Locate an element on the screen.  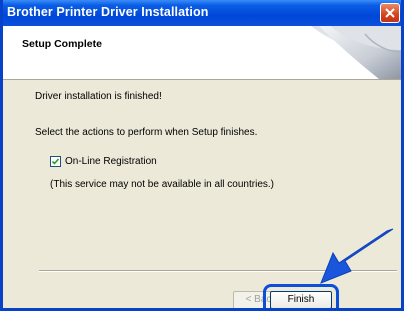
finish-button: Finish is located at coordinates (301, 299).